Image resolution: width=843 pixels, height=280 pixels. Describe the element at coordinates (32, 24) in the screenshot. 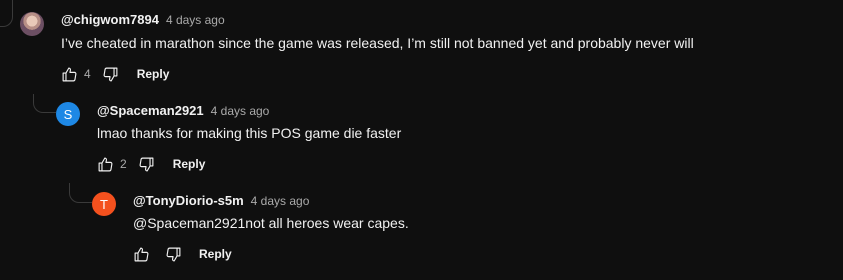

I see `avatar` at that location.